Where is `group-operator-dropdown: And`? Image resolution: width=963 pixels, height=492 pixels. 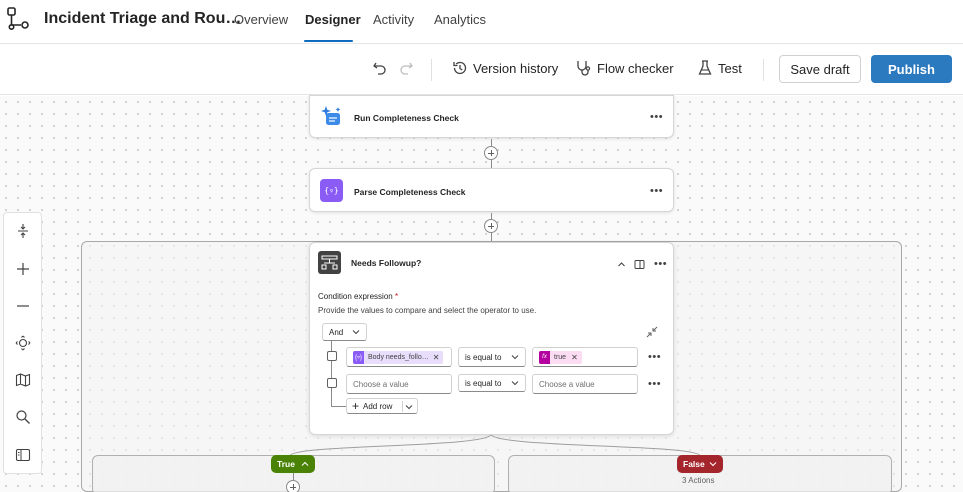
group-operator-dropdown: And is located at coordinates (344, 332).